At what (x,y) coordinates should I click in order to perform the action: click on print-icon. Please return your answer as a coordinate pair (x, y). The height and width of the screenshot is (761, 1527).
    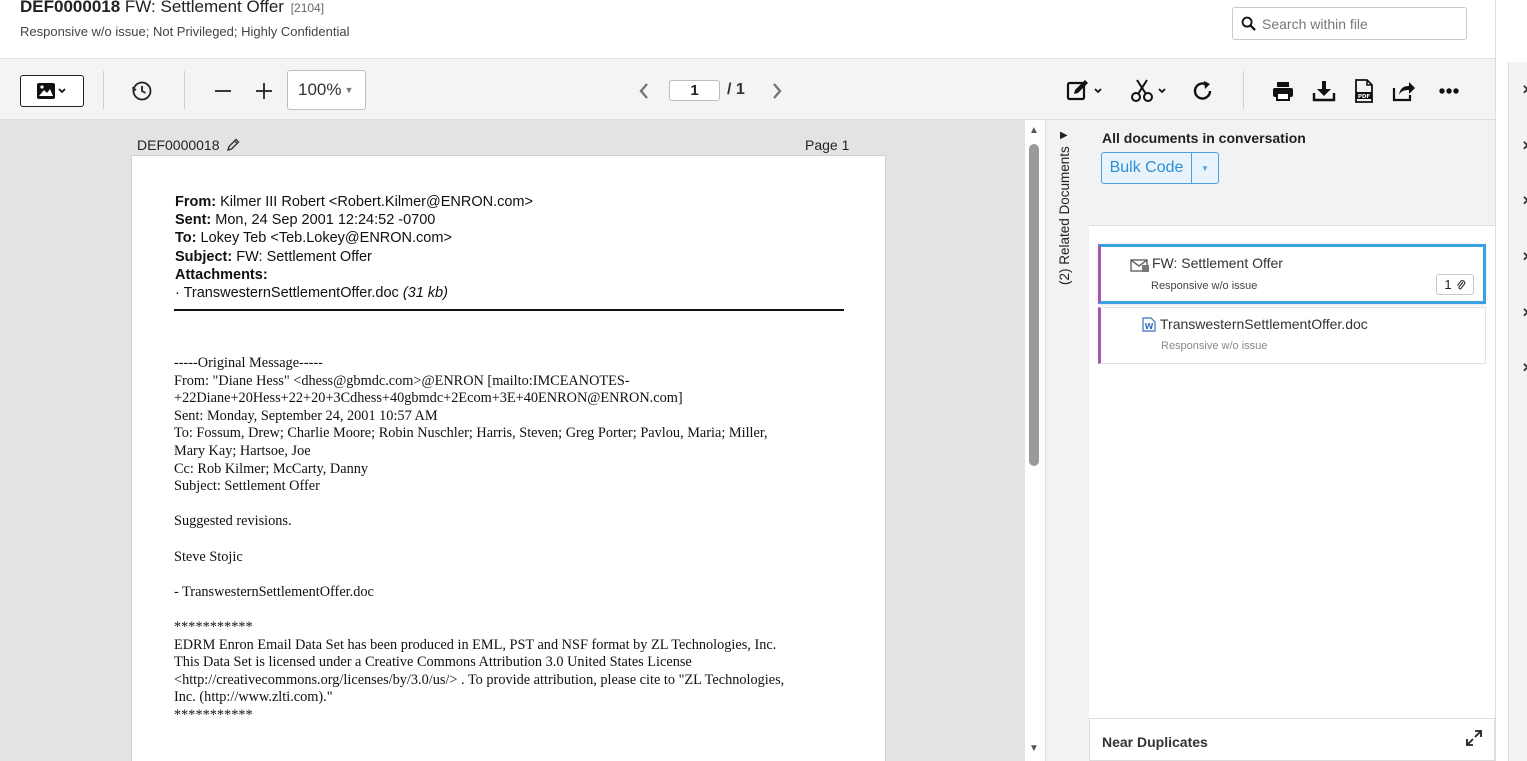
    Looking at the image, I should click on (1283, 91).